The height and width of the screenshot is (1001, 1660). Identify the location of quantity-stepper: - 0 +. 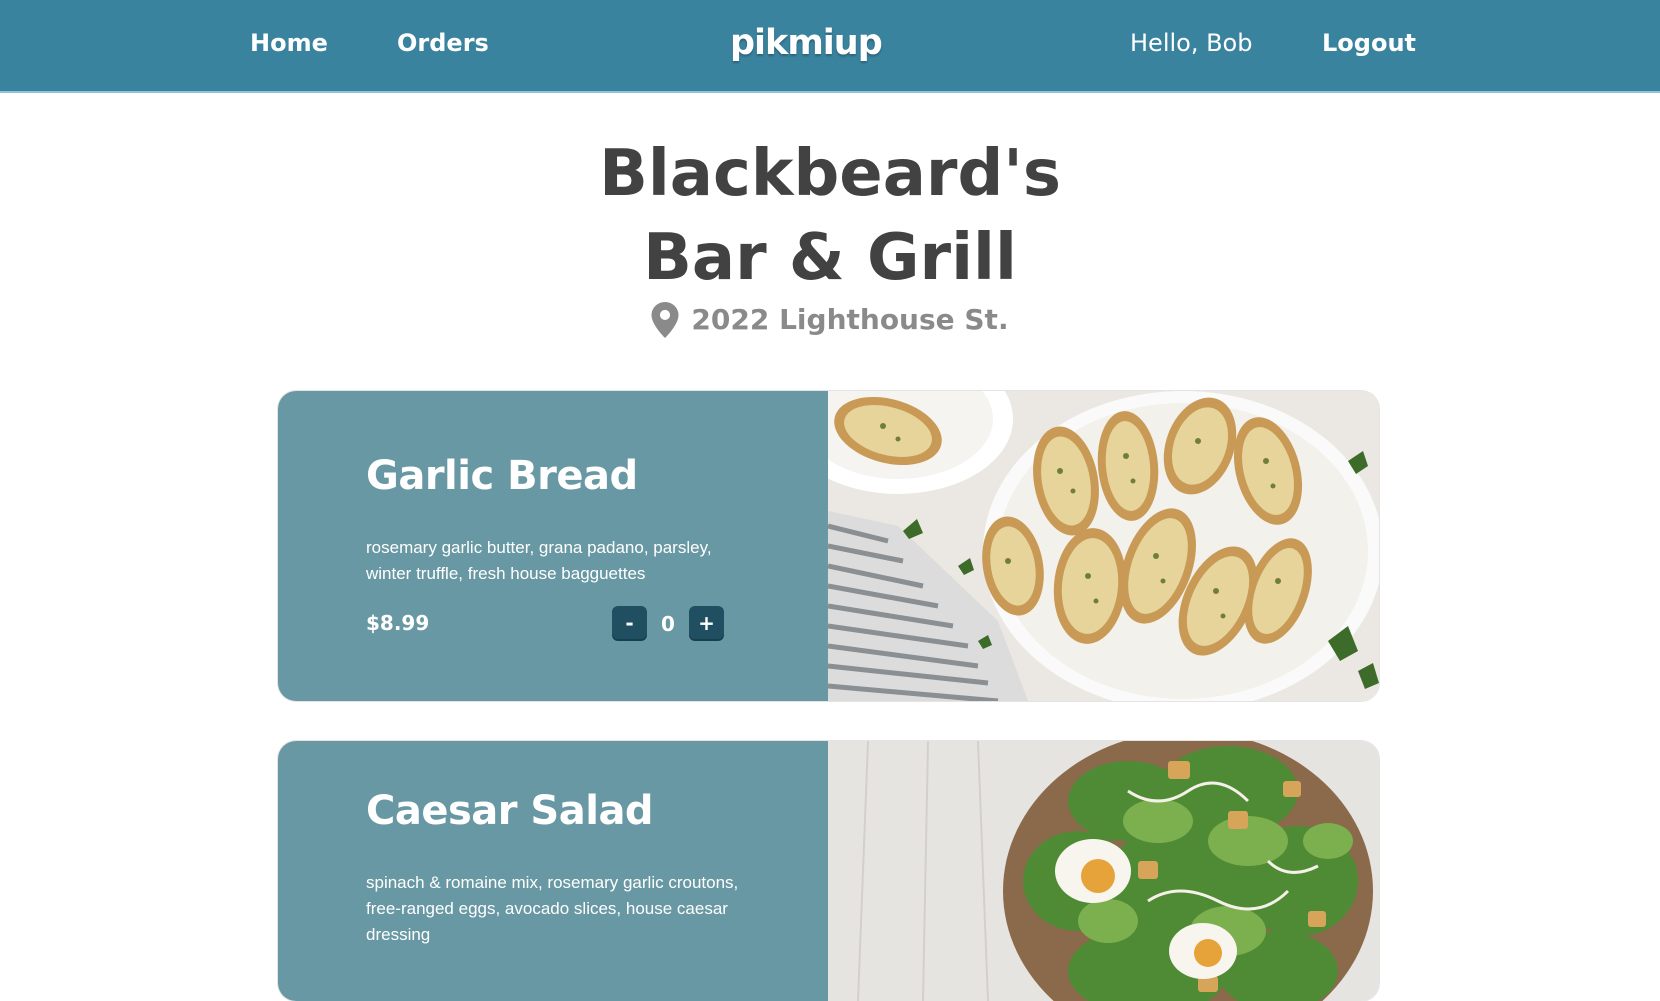
(668, 623).